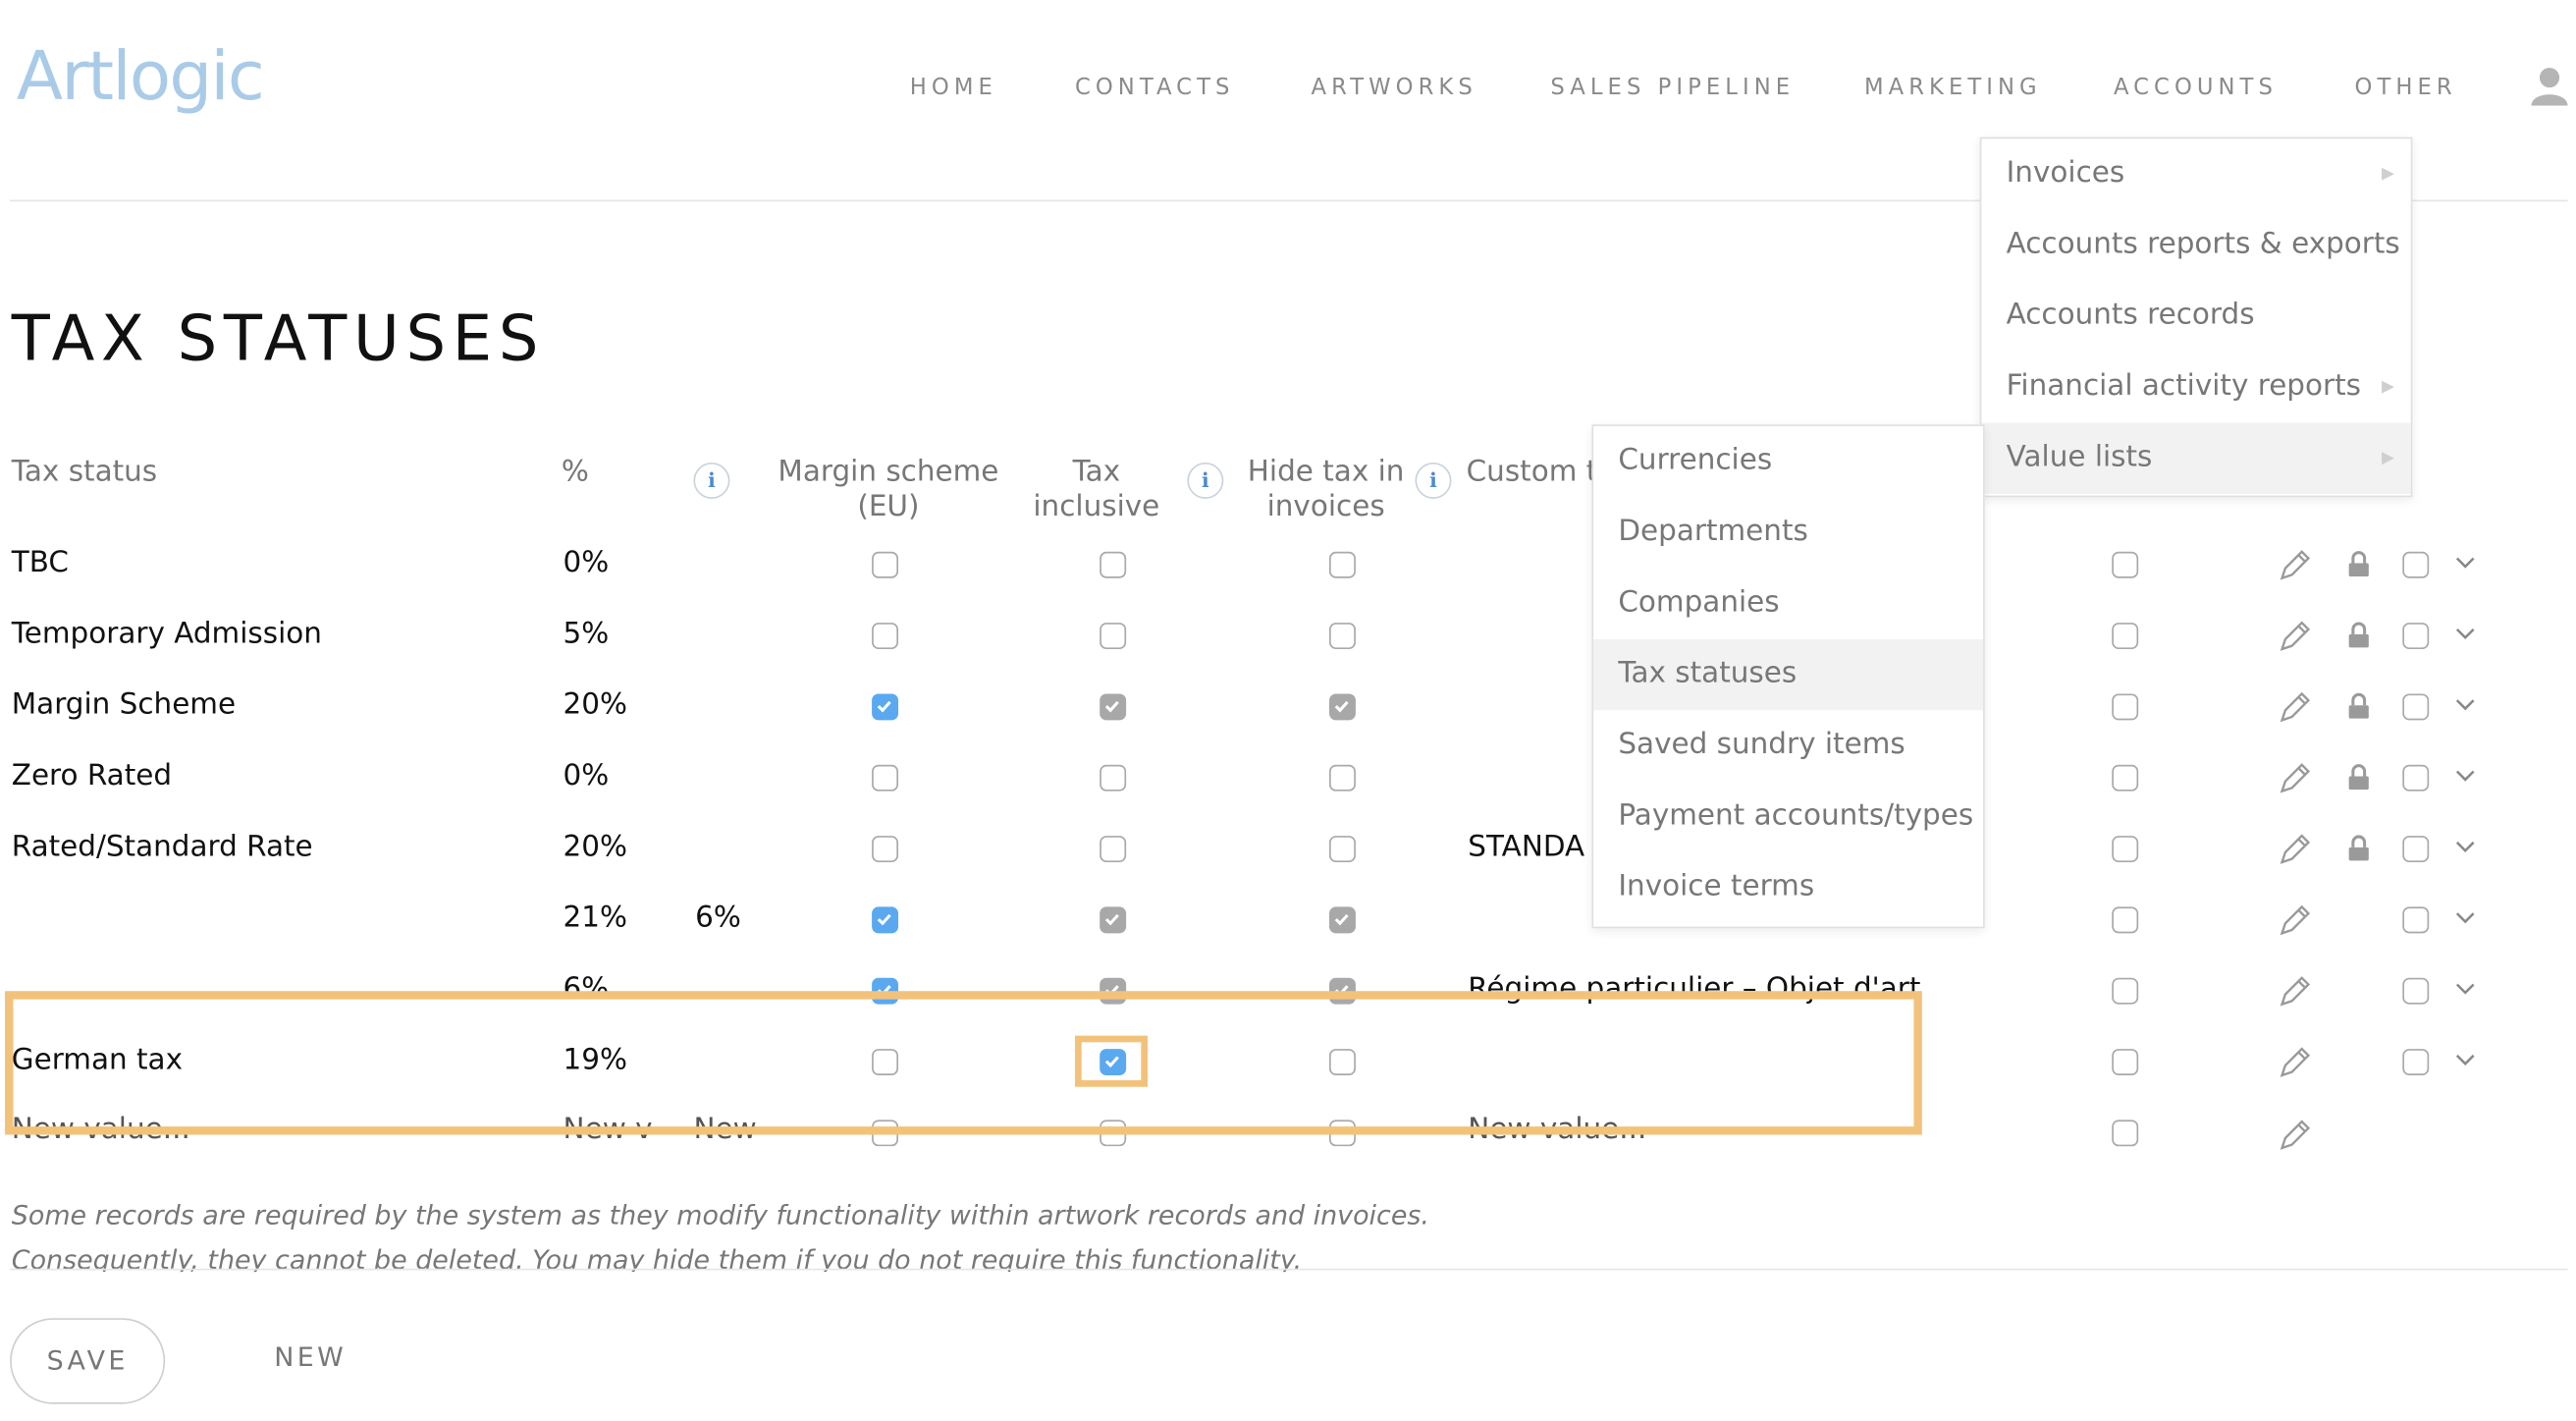 This screenshot has width=2576, height=1421. Describe the element at coordinates (2195, 387) in the screenshot. I see `menu-financial-activity-reports: Financial activity reports ▶` at that location.